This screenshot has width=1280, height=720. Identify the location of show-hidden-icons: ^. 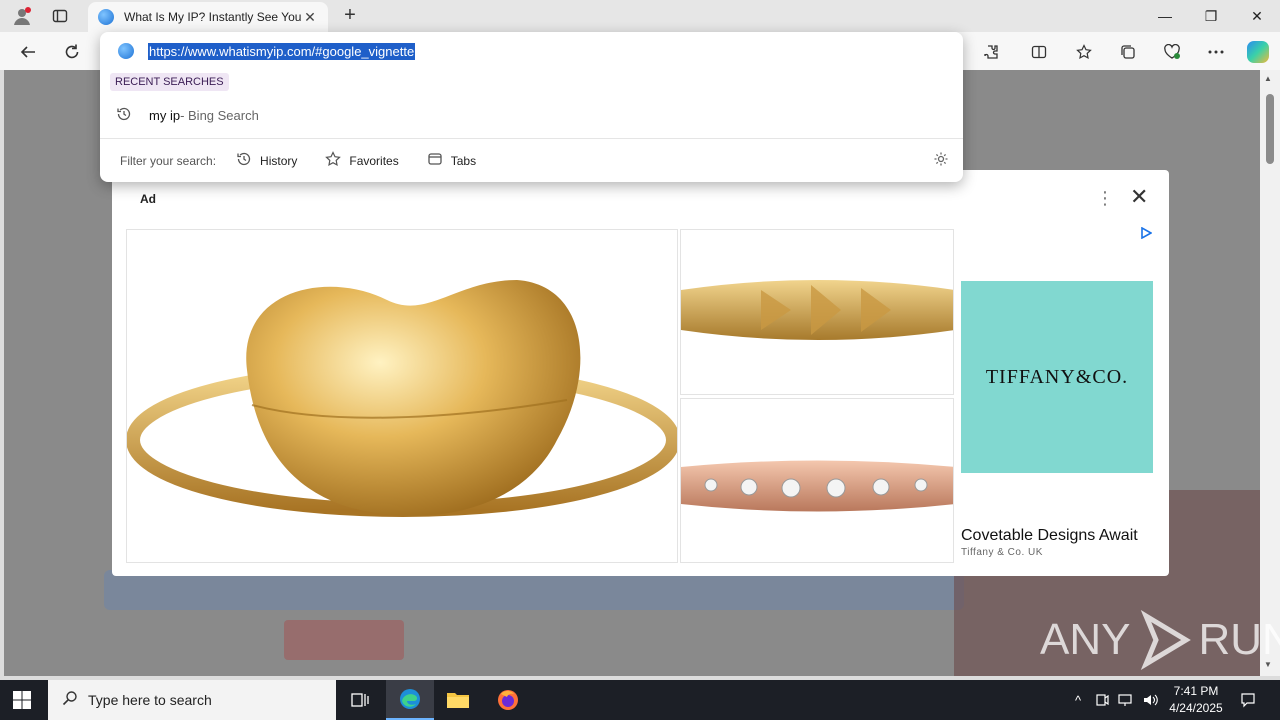
(1078, 700).